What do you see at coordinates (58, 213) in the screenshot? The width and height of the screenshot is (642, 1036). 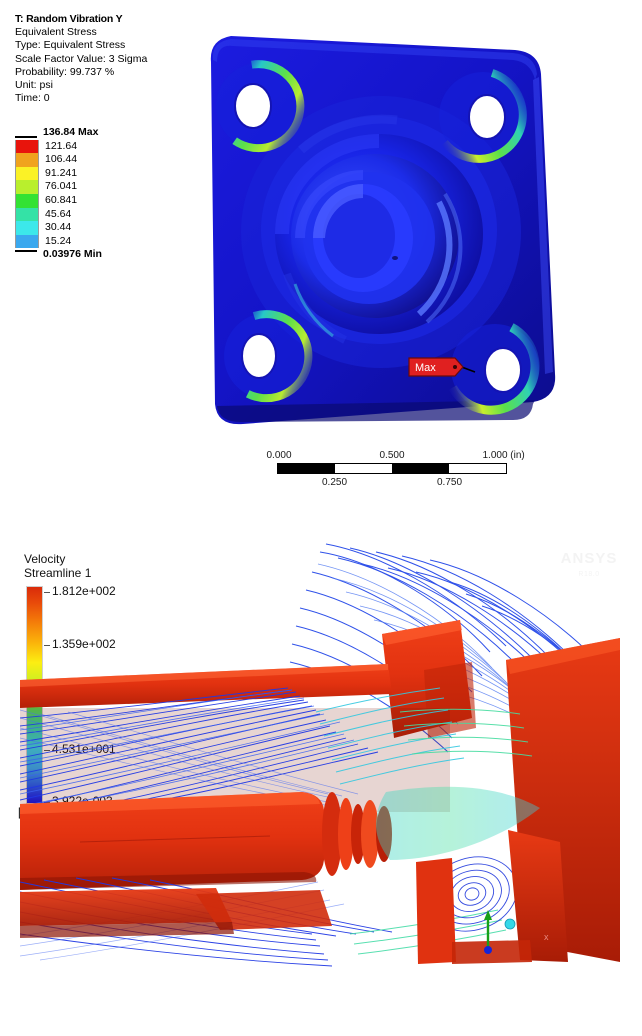 I see `fea-legend-label: 45.64` at bounding box center [58, 213].